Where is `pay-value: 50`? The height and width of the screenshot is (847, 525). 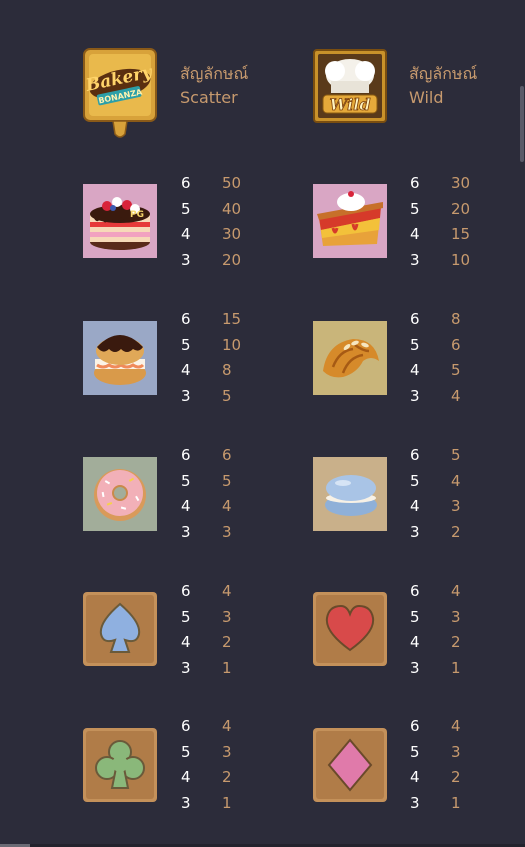
pay-value: 50 is located at coordinates (232, 183).